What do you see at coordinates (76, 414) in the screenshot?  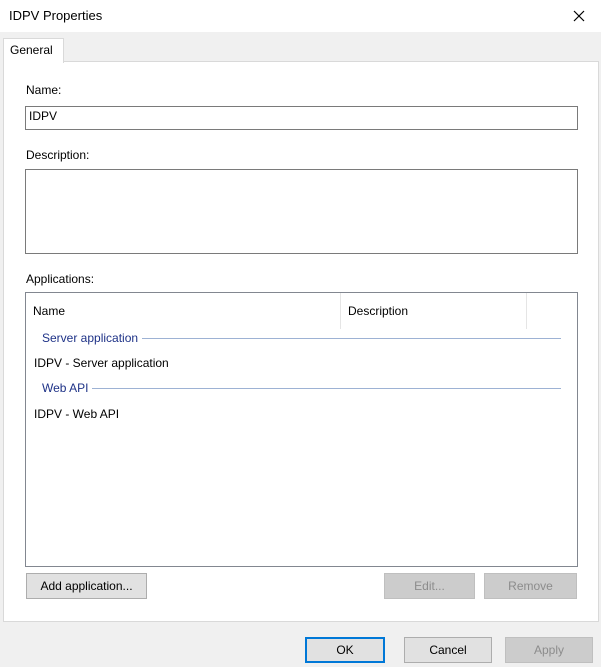 I see `list-item-web-api: IDPV - Web API` at bounding box center [76, 414].